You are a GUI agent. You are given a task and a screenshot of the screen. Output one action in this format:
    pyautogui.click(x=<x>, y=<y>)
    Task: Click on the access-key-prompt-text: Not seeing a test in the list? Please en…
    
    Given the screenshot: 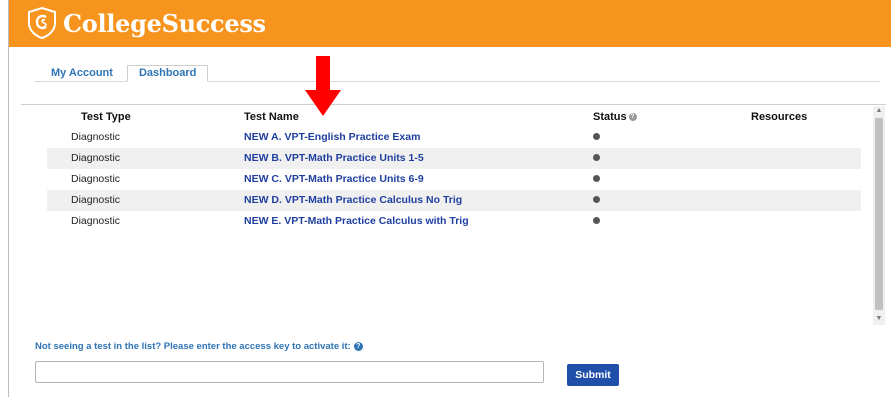 What is the action you would take?
    pyautogui.click(x=193, y=346)
    